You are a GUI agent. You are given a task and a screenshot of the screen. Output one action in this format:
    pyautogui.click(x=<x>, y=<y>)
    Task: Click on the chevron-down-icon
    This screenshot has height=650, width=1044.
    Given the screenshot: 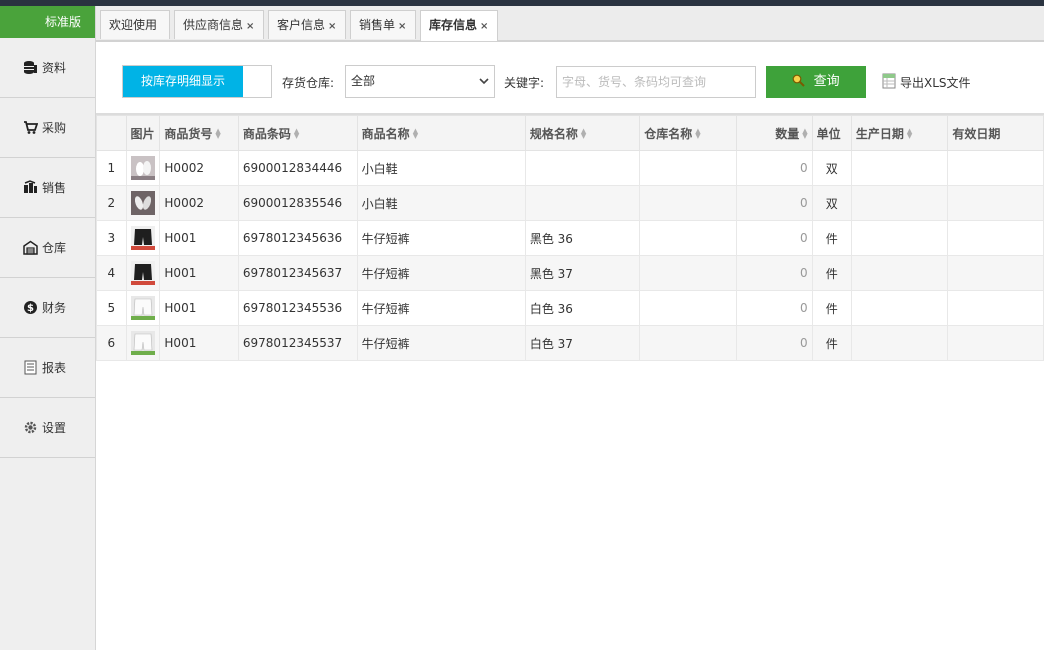 What is the action you would take?
    pyautogui.click(x=484, y=87)
    